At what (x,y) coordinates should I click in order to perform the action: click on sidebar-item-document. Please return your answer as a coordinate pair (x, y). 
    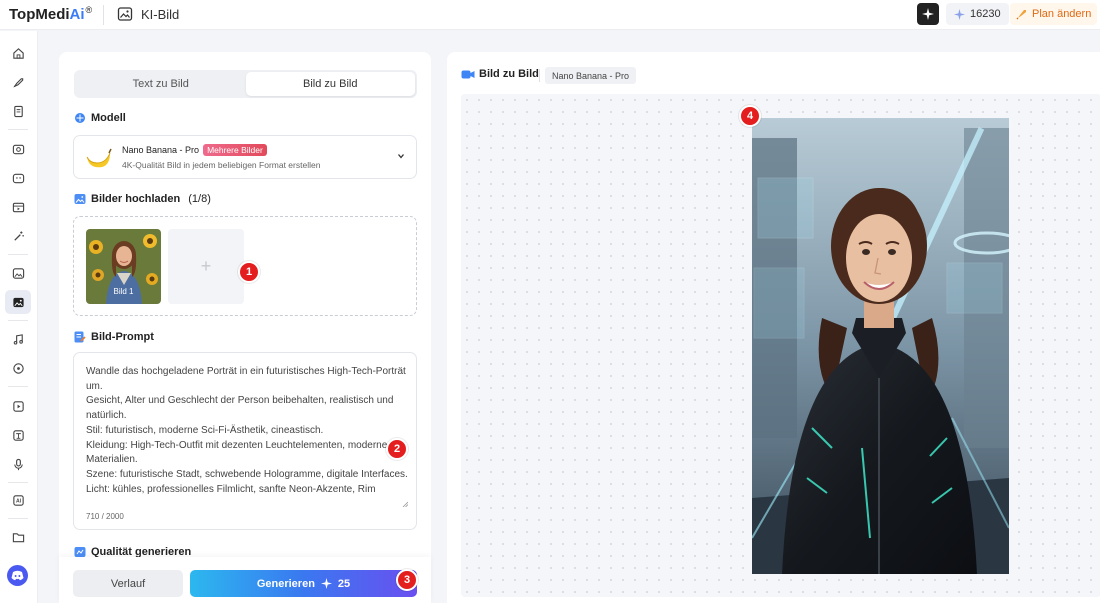
    Looking at the image, I should click on (18, 111).